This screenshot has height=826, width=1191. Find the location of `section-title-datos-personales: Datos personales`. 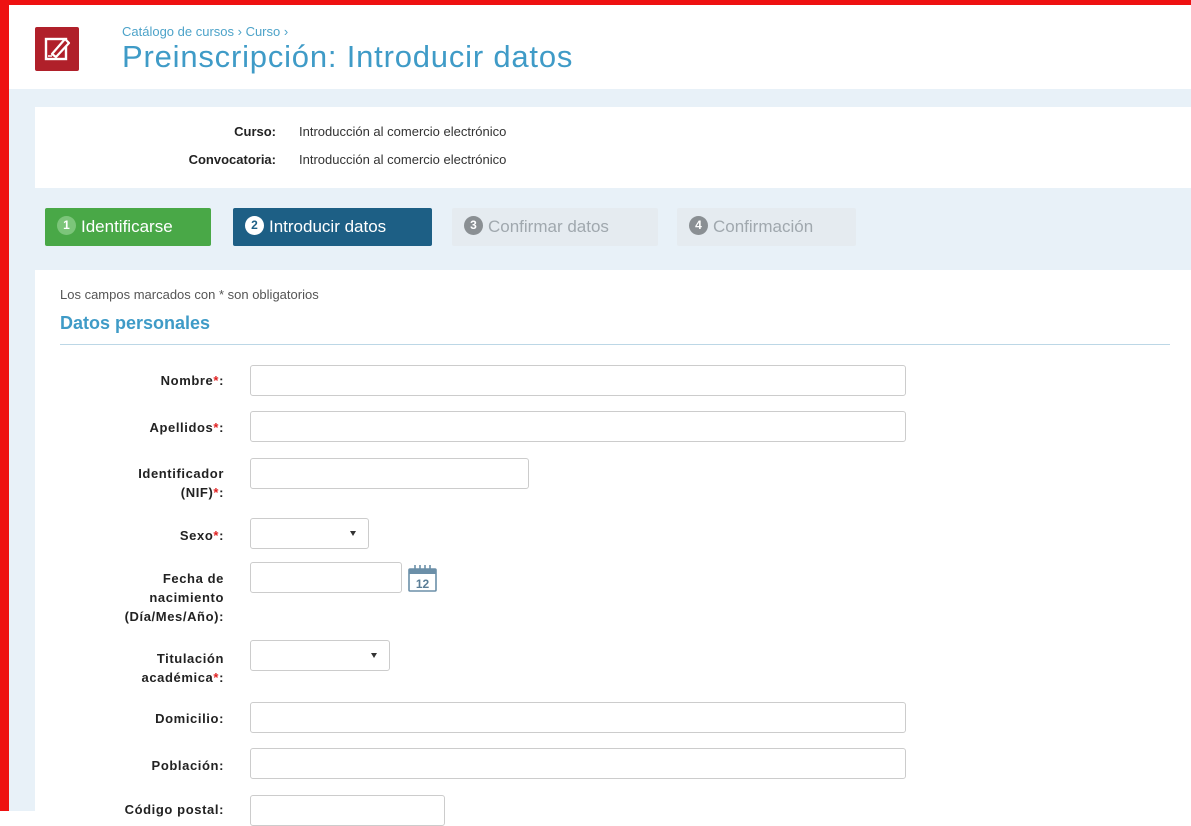

section-title-datos-personales: Datos personales is located at coordinates (135, 323).